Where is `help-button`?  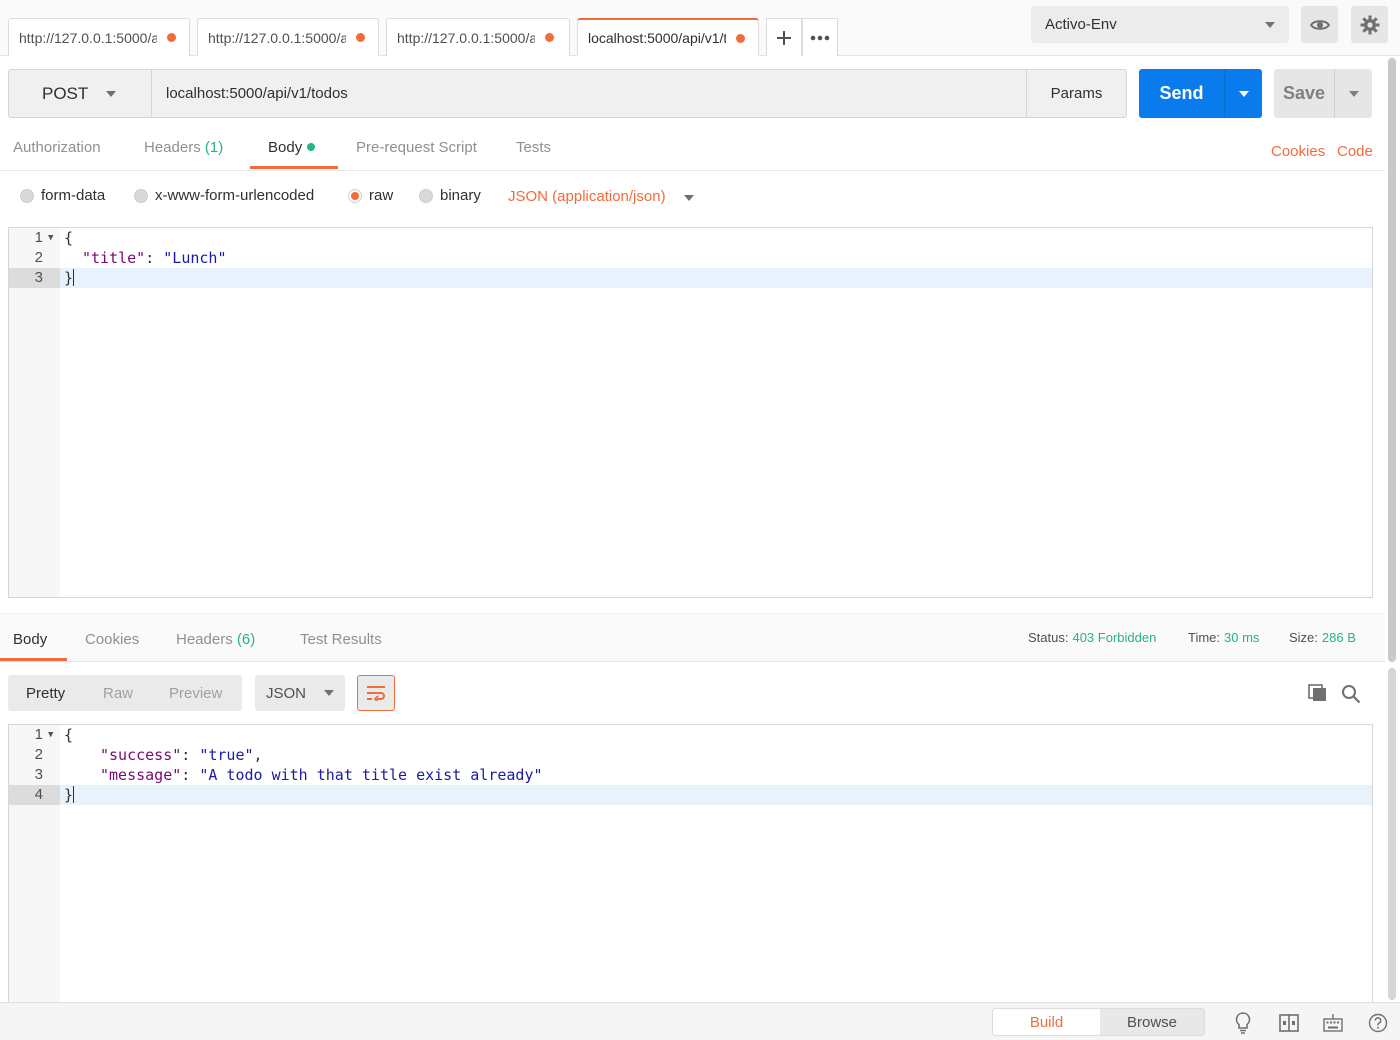 help-button is located at coordinates (1378, 1023).